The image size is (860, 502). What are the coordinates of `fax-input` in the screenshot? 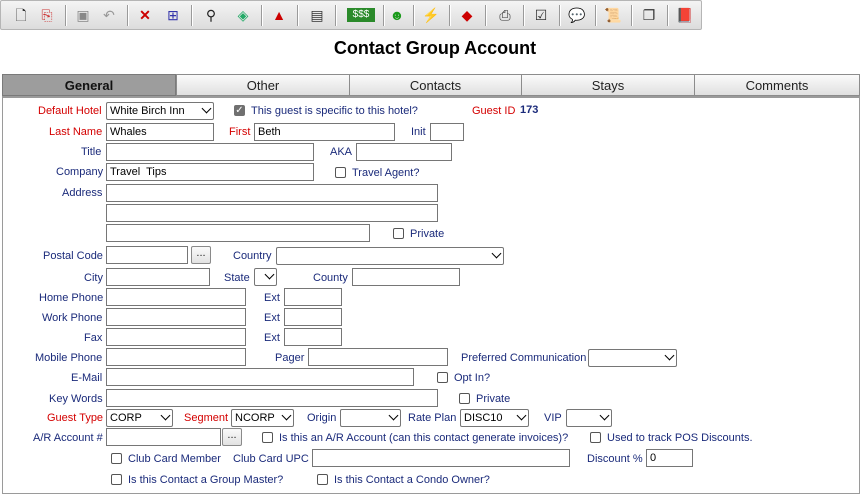 It's located at (176, 337).